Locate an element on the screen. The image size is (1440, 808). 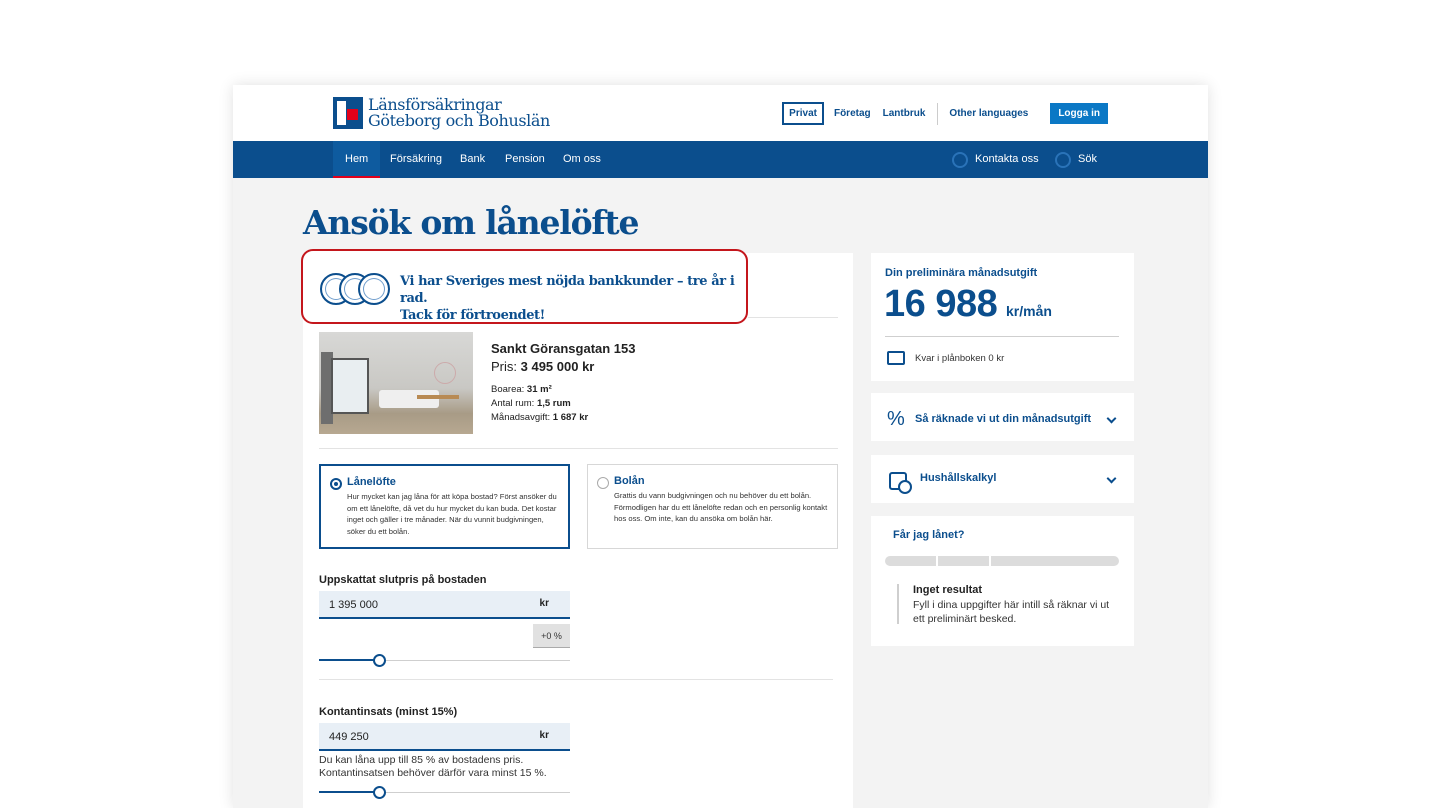
downpayment-input-value: 449 250 is located at coordinates (349, 737).